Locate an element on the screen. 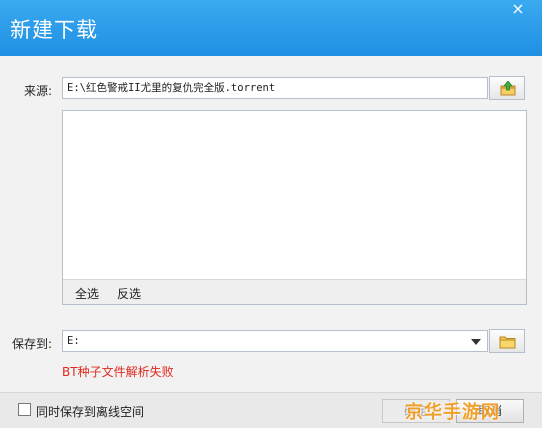  watermark: 京华手游网 is located at coordinates (452, 412).